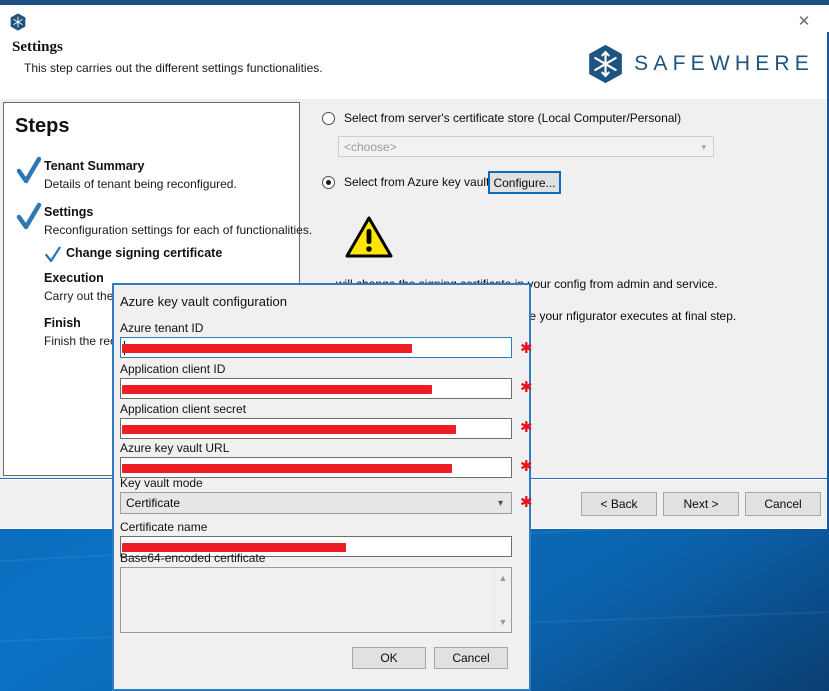 This screenshot has height=691, width=829. I want to click on step-desc: Details of tenant being reconfigured., so click(140, 184).